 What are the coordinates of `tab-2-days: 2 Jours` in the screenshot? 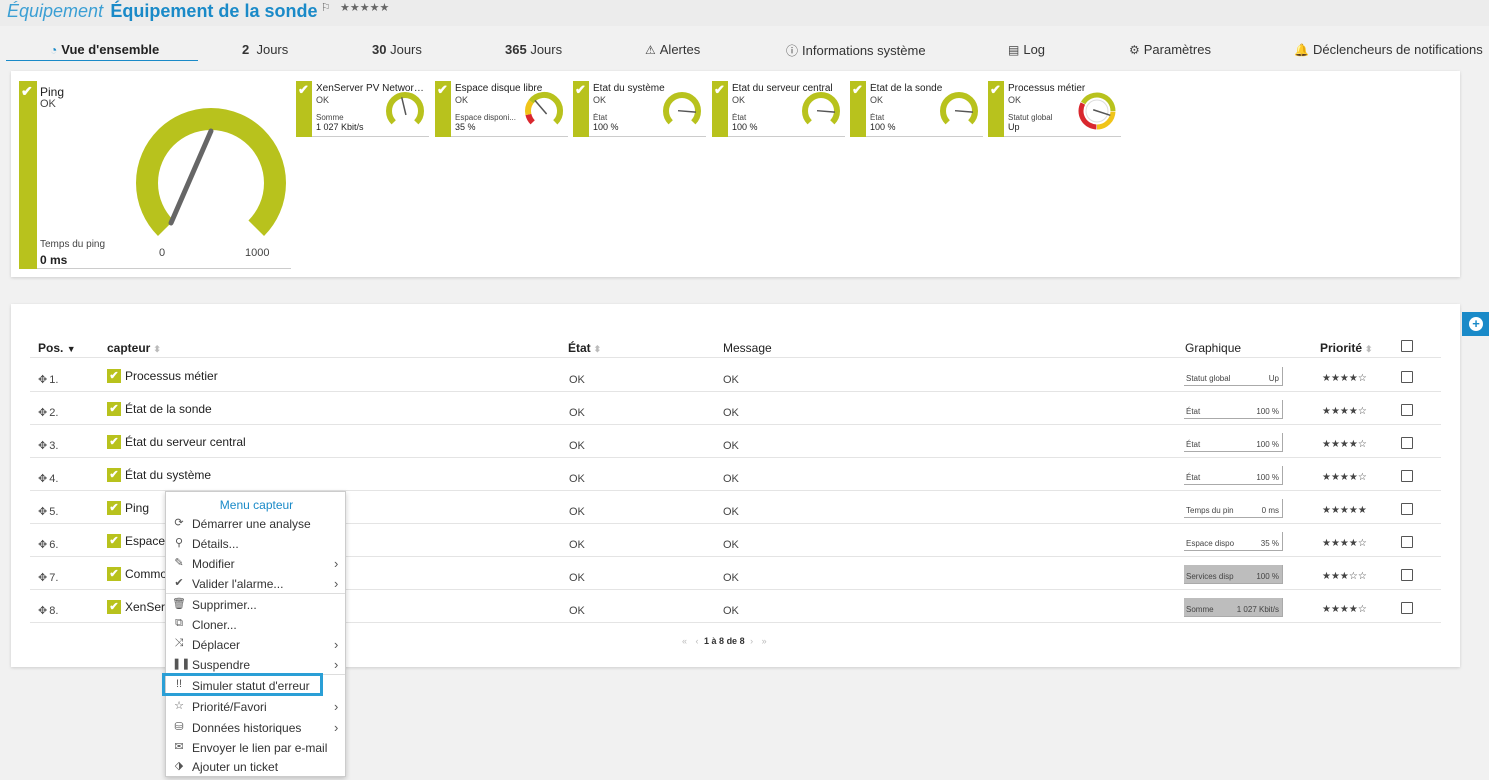 It's located at (265, 49).